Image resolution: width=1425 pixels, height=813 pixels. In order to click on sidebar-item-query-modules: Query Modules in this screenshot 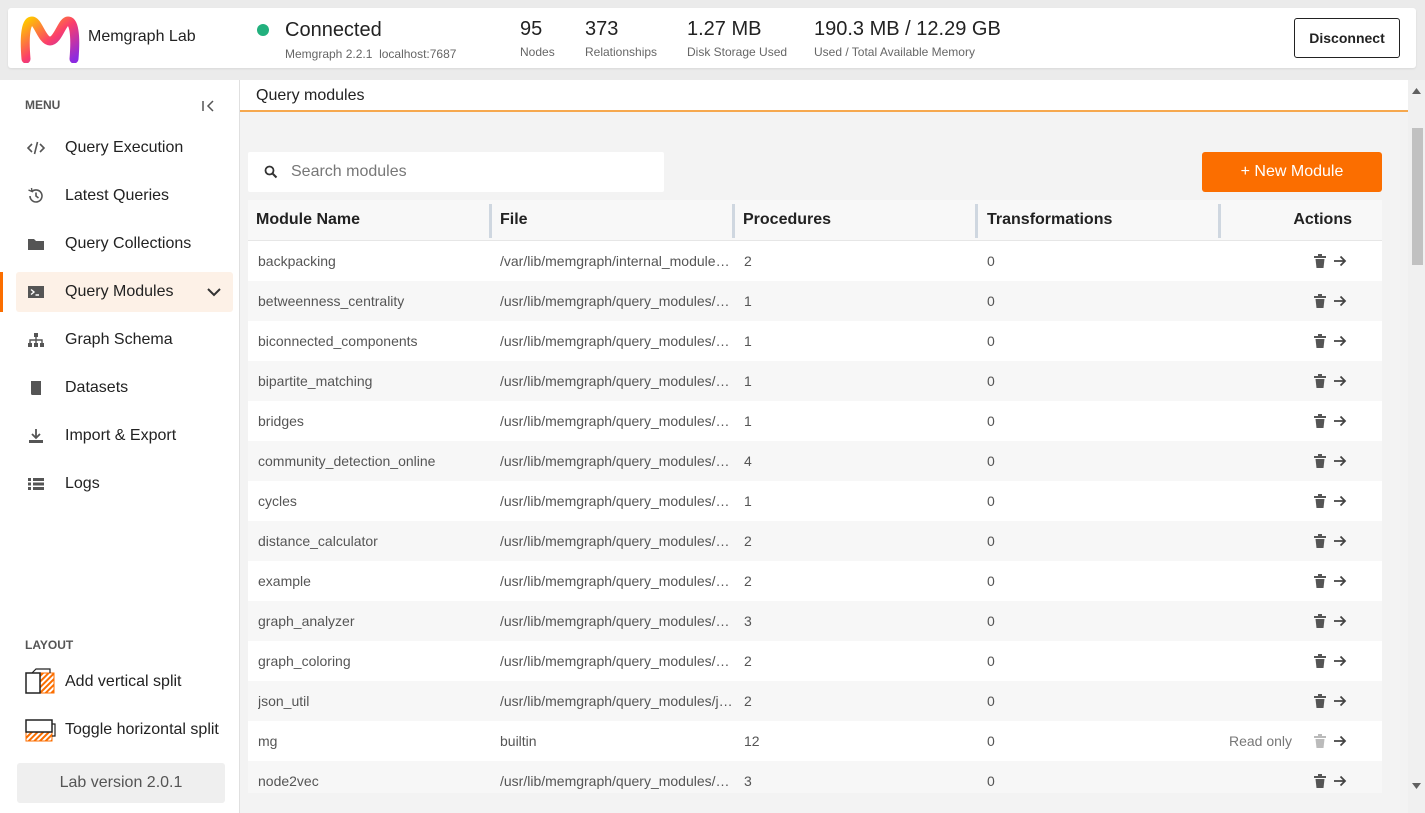, I will do `click(124, 292)`.